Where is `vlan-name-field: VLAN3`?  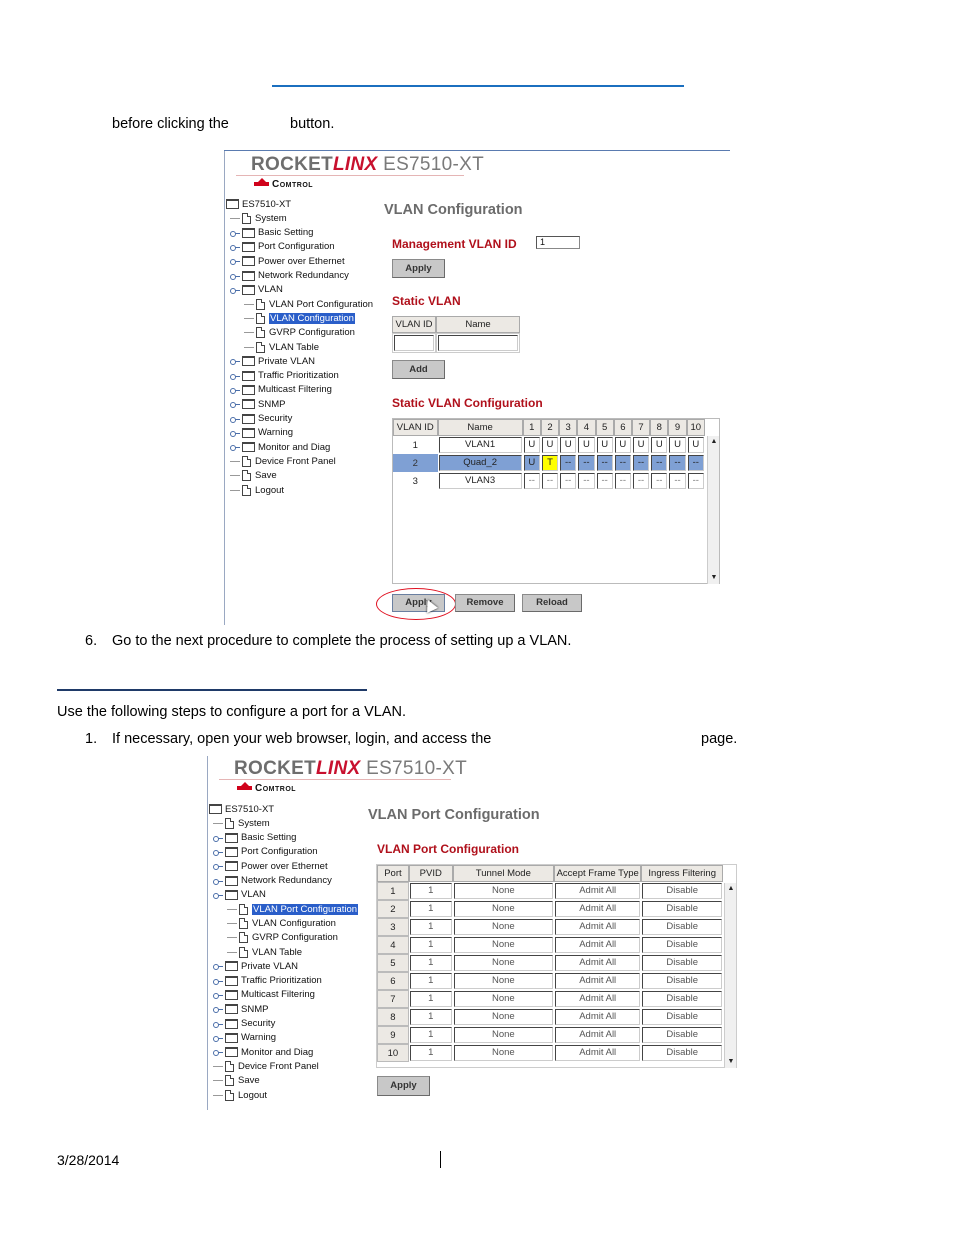
vlan-name-field: VLAN3 is located at coordinates (480, 481).